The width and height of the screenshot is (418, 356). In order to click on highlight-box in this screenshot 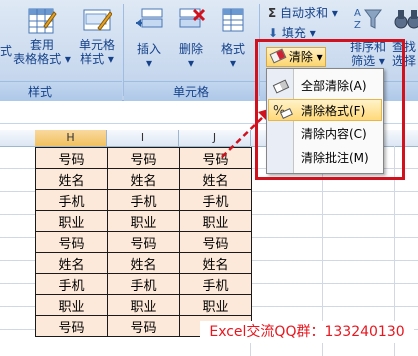, I will do `click(330, 109)`.